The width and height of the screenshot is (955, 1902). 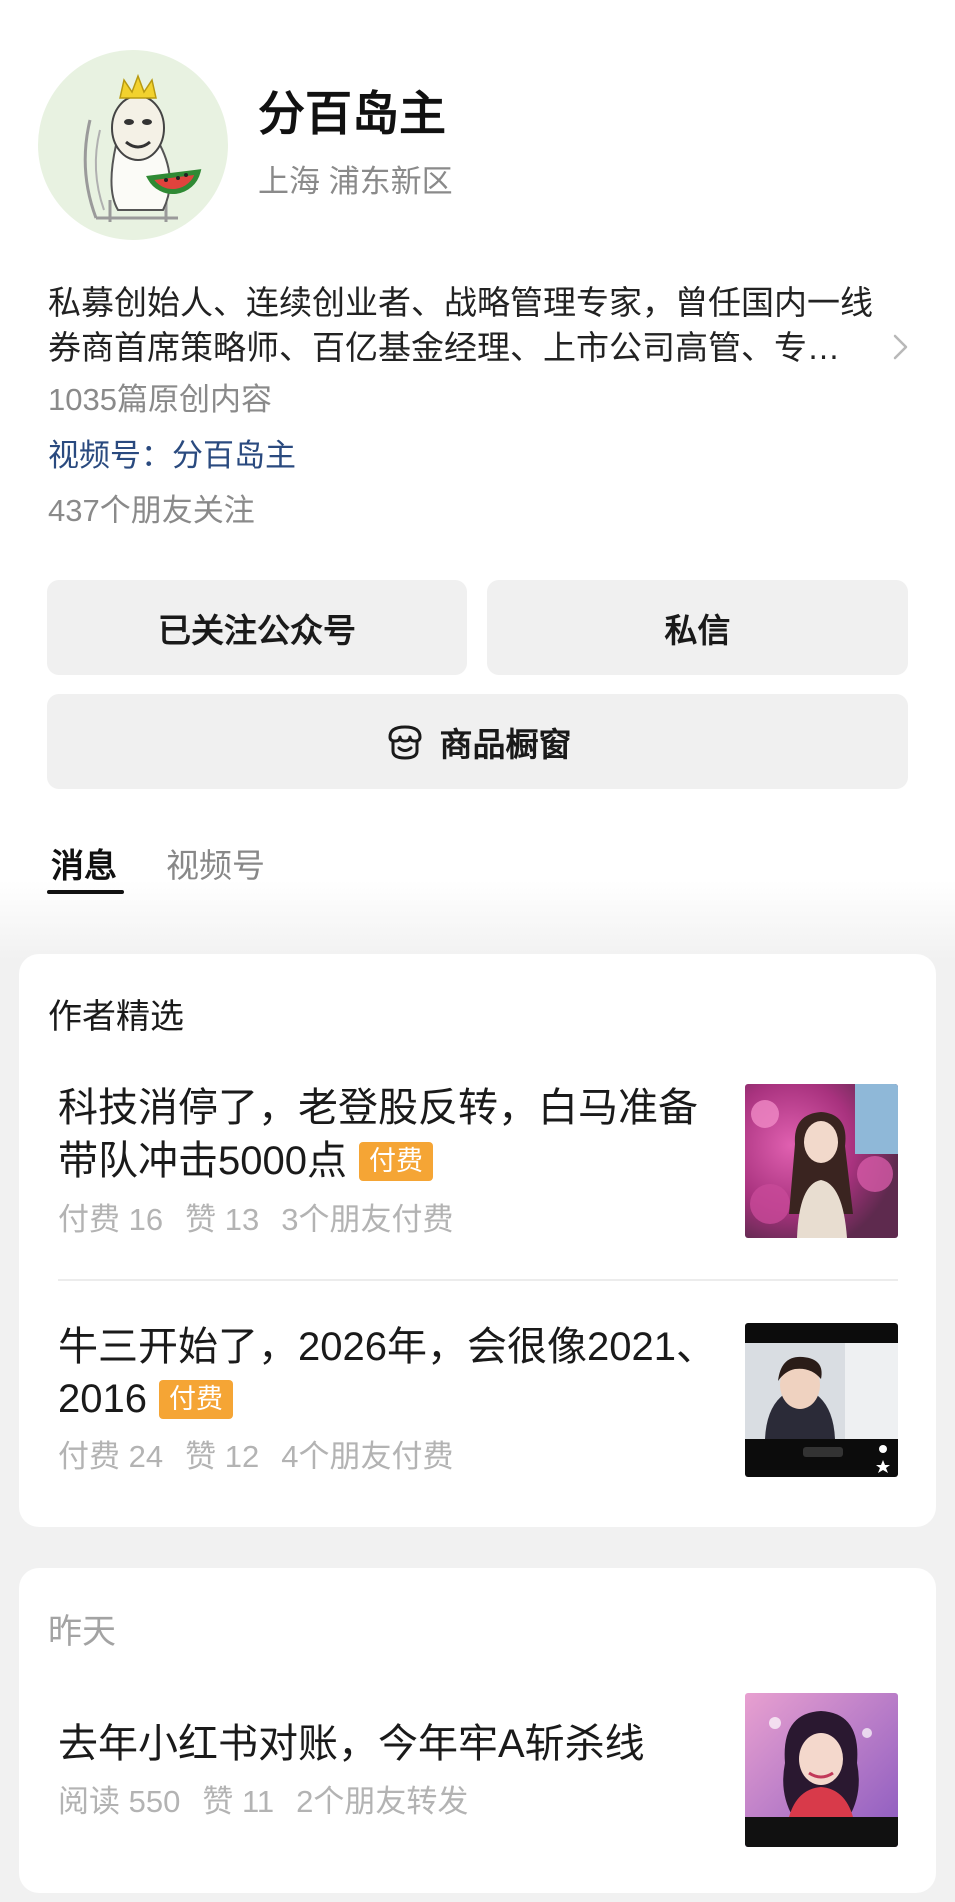 I want to click on shop-window-button: 商品橱窗, so click(x=477, y=741).